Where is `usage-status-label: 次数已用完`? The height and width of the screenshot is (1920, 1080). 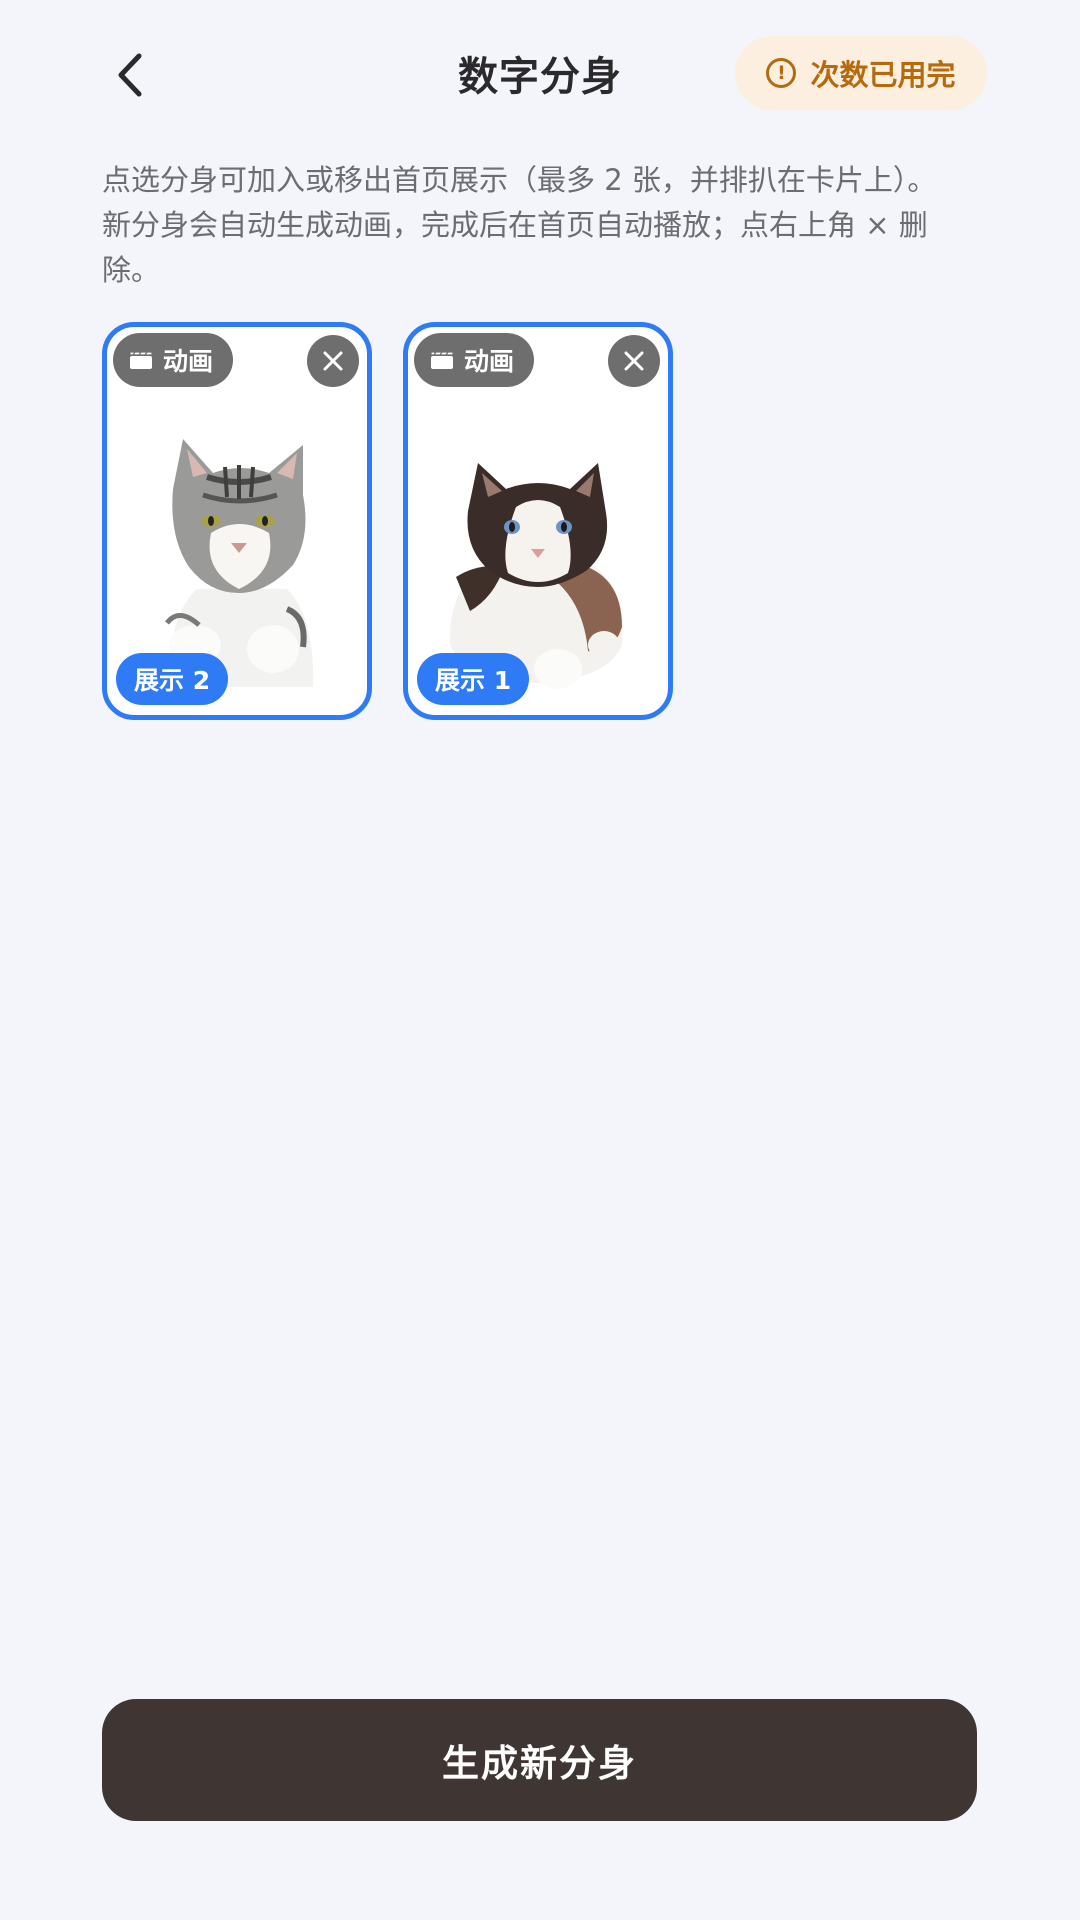 usage-status-label: 次数已用完 is located at coordinates (883, 75).